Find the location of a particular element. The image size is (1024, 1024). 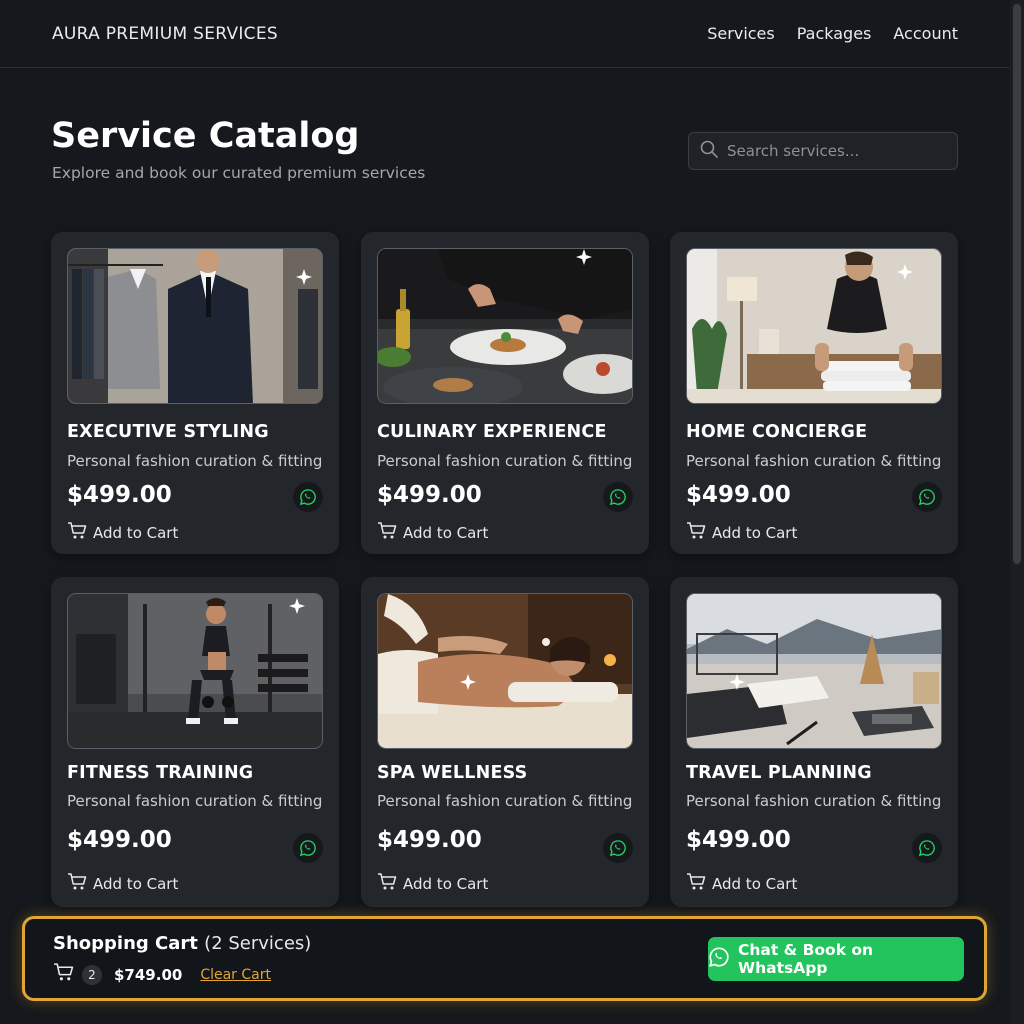

cart-title-label: Shopping Cart is located at coordinates (125, 943).